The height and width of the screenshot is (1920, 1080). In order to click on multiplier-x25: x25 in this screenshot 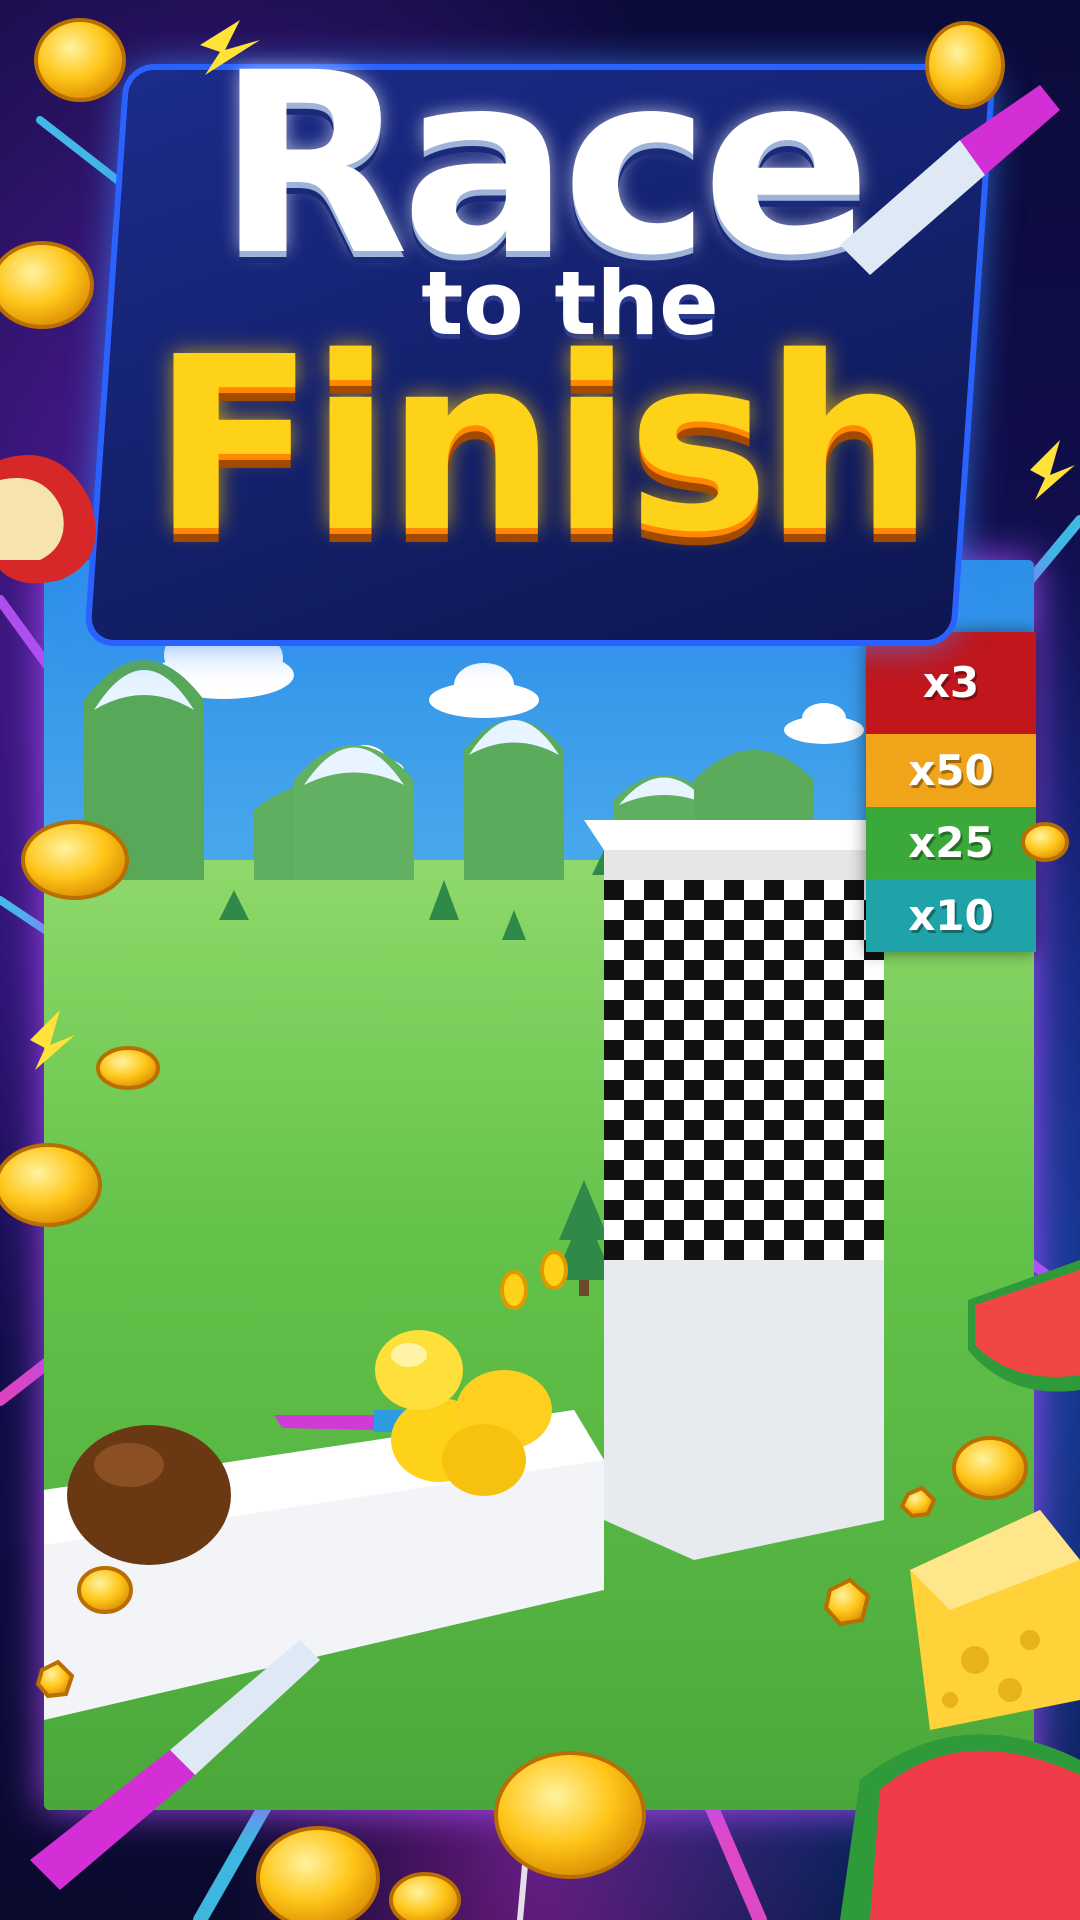, I will do `click(951, 843)`.